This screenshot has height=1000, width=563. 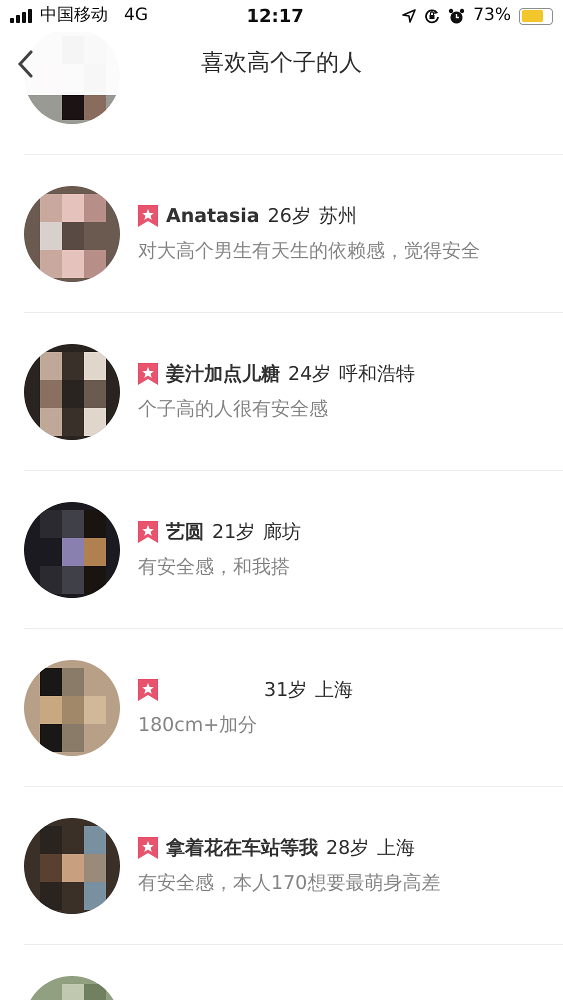 I want to click on user-age: 24岁, so click(x=310, y=374).